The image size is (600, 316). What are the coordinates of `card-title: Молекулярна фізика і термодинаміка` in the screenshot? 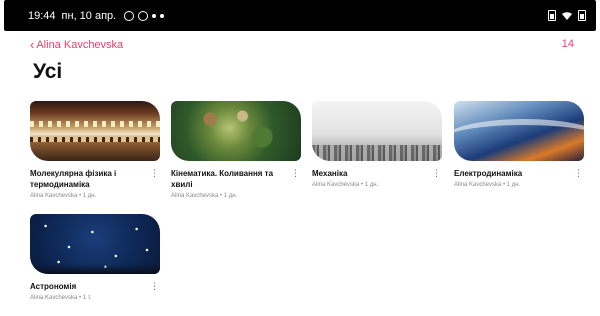 It's located at (73, 179).